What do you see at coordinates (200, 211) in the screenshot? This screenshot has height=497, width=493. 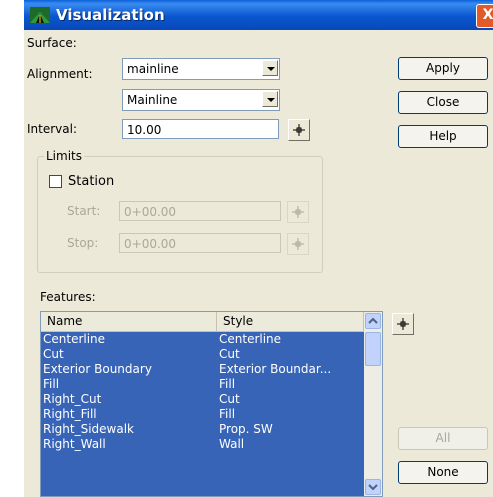 I see `start-input: 0+00.00` at bounding box center [200, 211].